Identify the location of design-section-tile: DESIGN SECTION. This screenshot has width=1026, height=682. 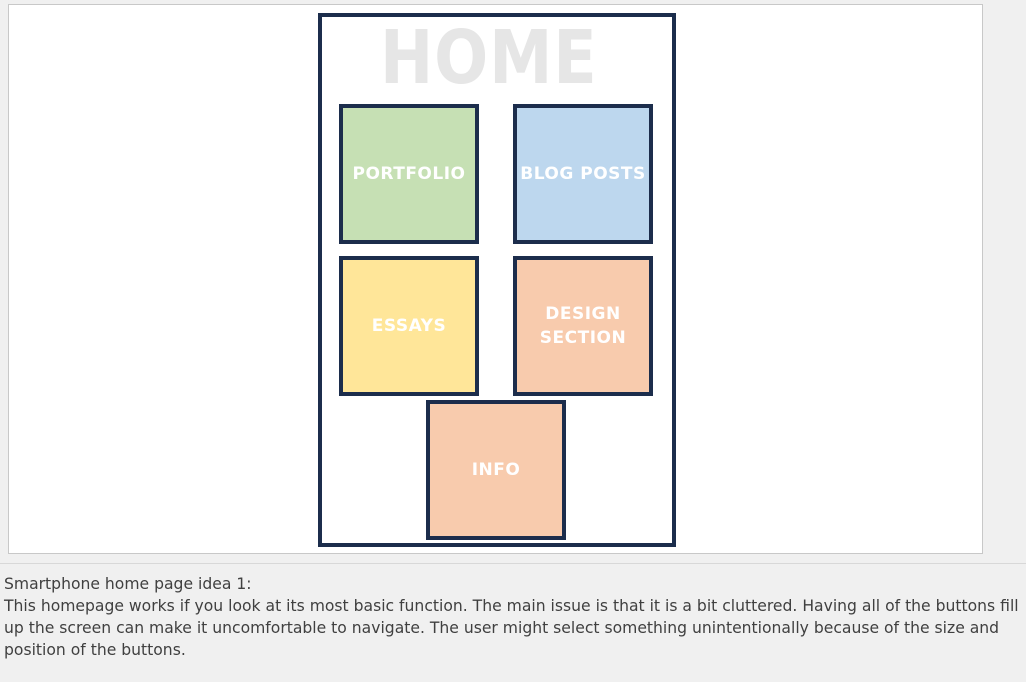
(583, 326).